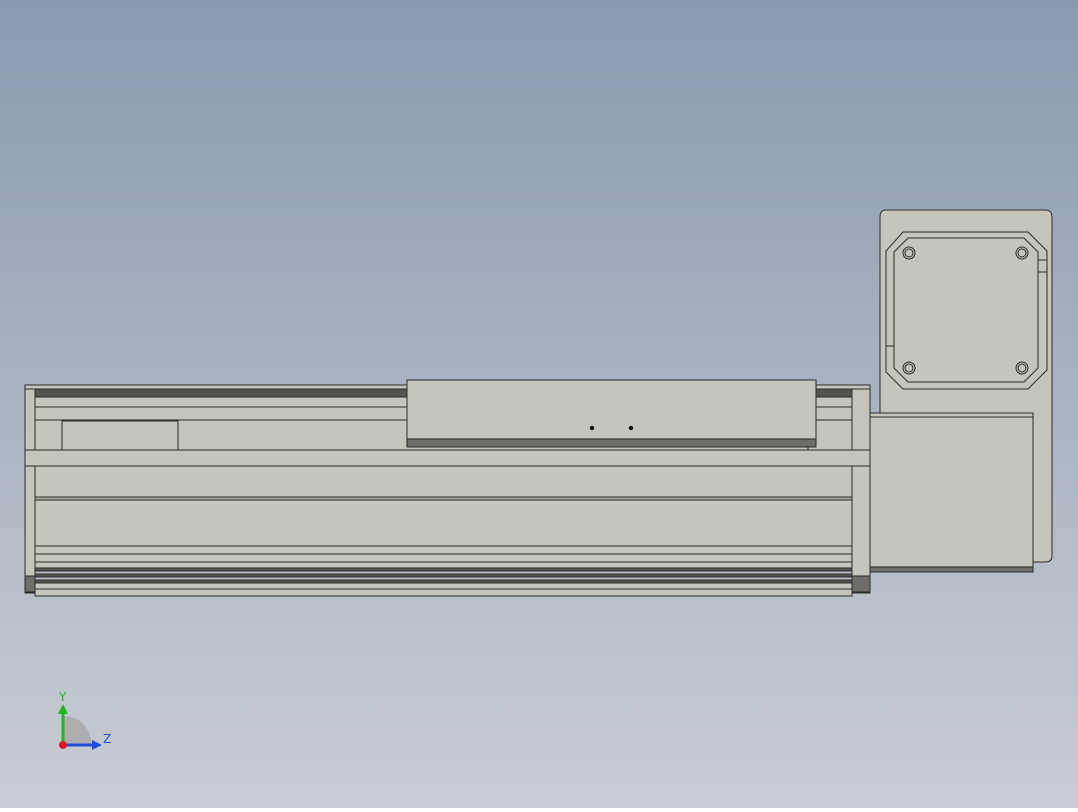 The height and width of the screenshot is (812, 1078). I want to click on motor-bolt-top-right, so click(1022, 253).